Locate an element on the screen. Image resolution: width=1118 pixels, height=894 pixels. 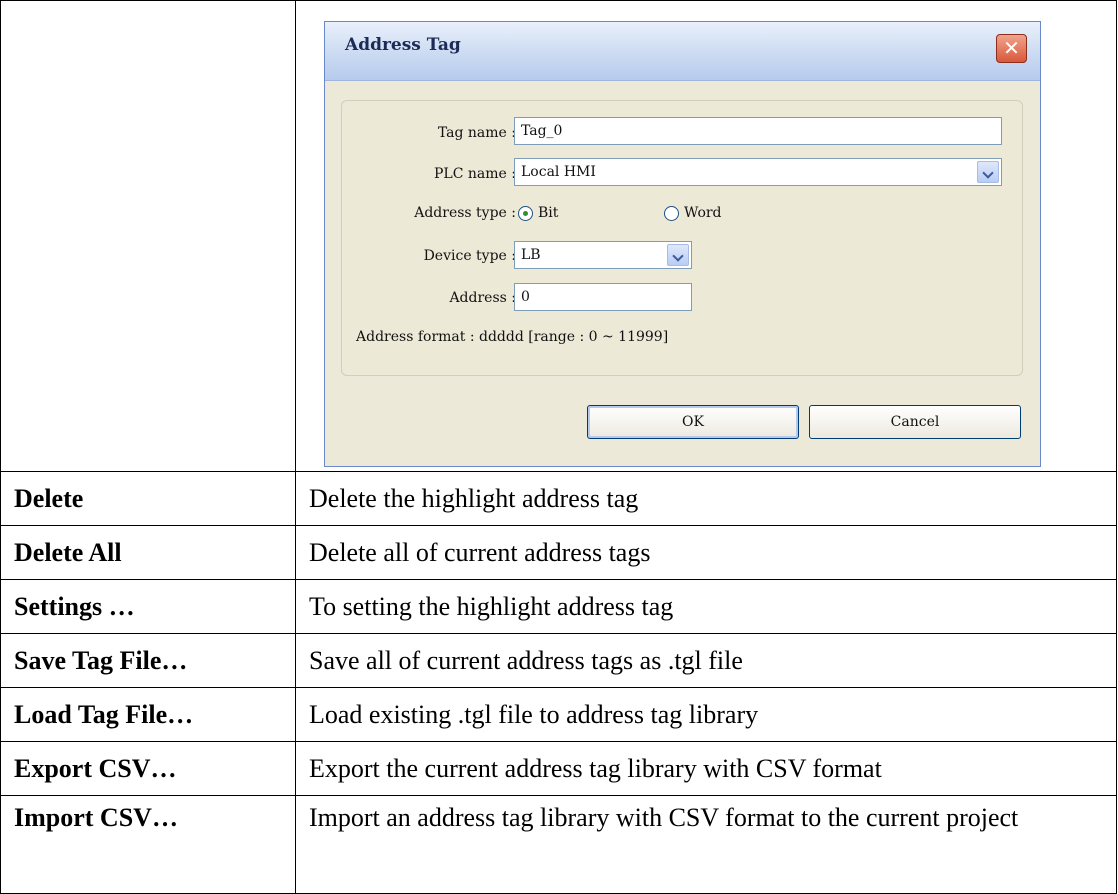
address-type-bit-radio is located at coordinates (525, 213).